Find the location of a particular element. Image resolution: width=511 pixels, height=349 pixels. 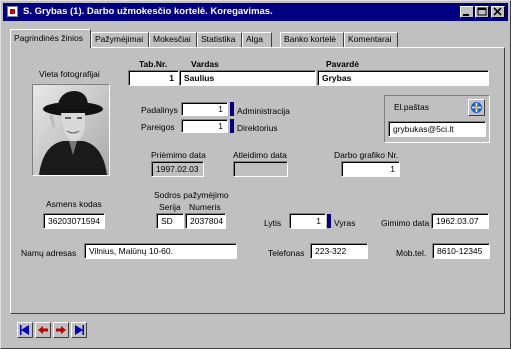

personal-code-field: 36203071594 is located at coordinates (74, 221).